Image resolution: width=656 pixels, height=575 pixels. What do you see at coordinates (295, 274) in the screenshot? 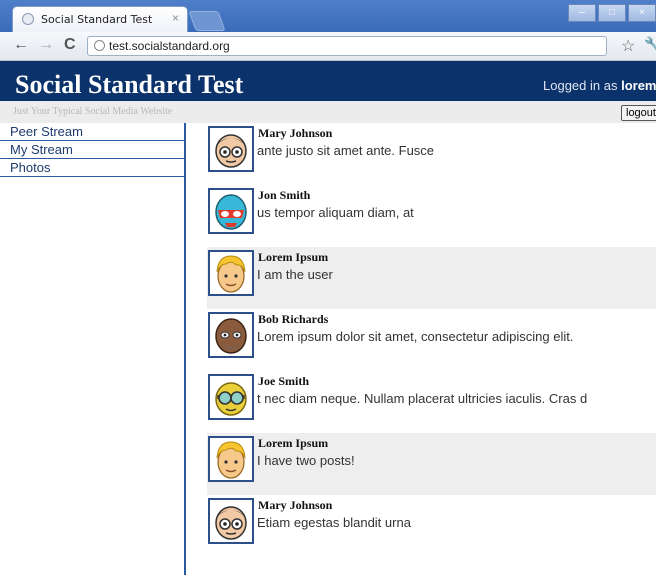
I see `post-text: I am the user` at bounding box center [295, 274].